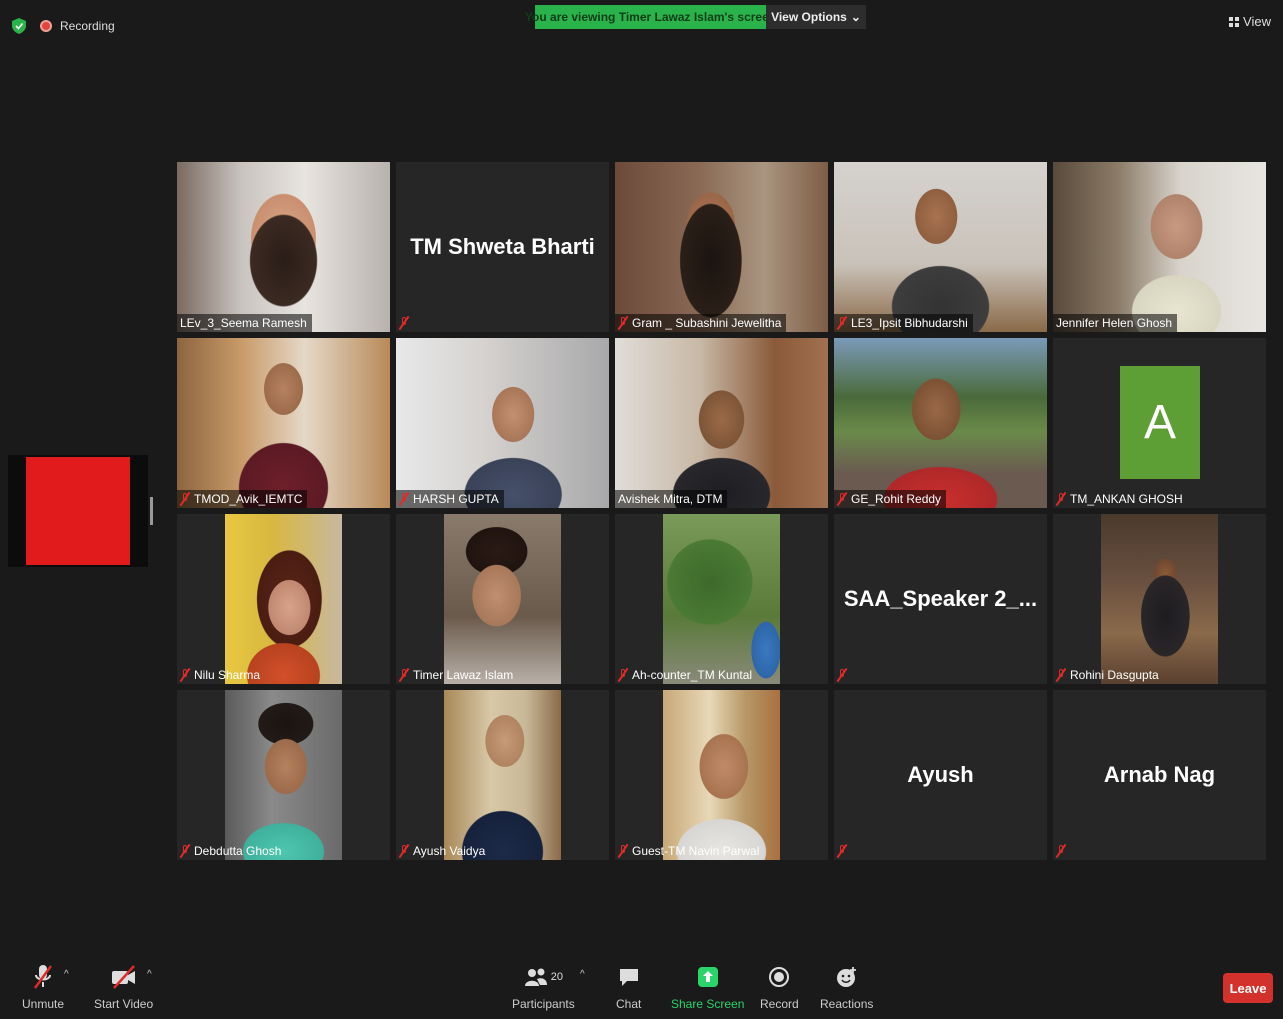 This screenshot has width=1283, height=1019. What do you see at coordinates (1126, 499) in the screenshot?
I see `participant-name: TM_ANKAN GHOSH` at bounding box center [1126, 499].